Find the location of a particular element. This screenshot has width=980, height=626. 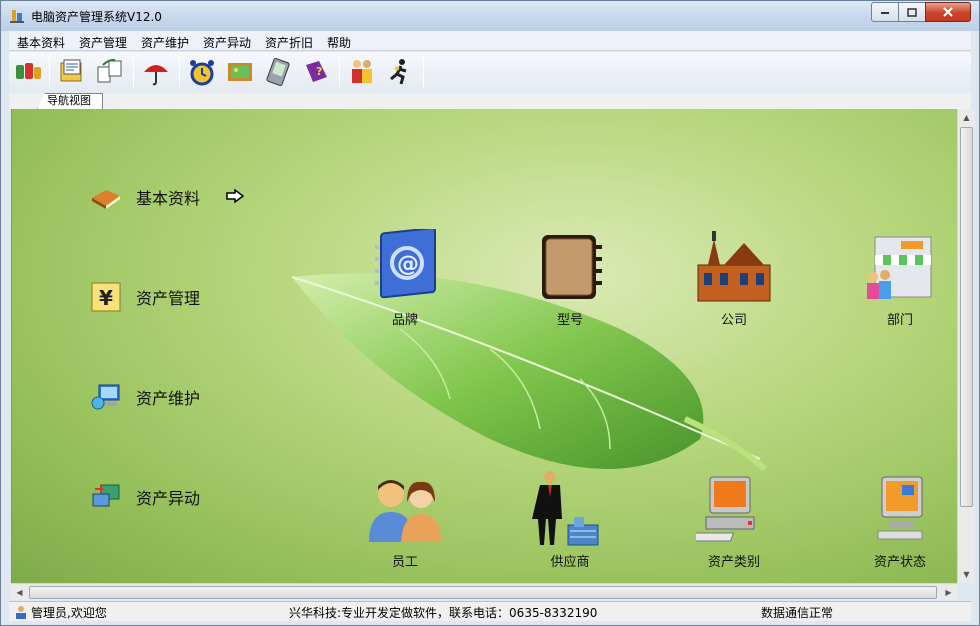

yen-icon: ¥ is located at coordinates (106, 297).